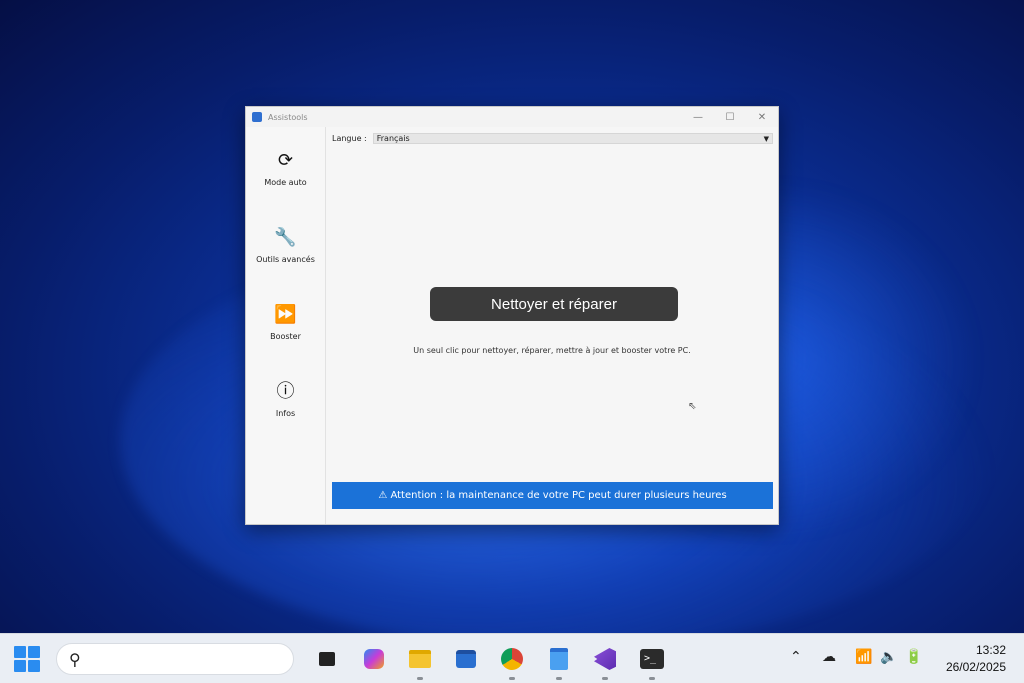  I want to click on sidebar-item-infos: ⓘ Infos, so click(285, 400).